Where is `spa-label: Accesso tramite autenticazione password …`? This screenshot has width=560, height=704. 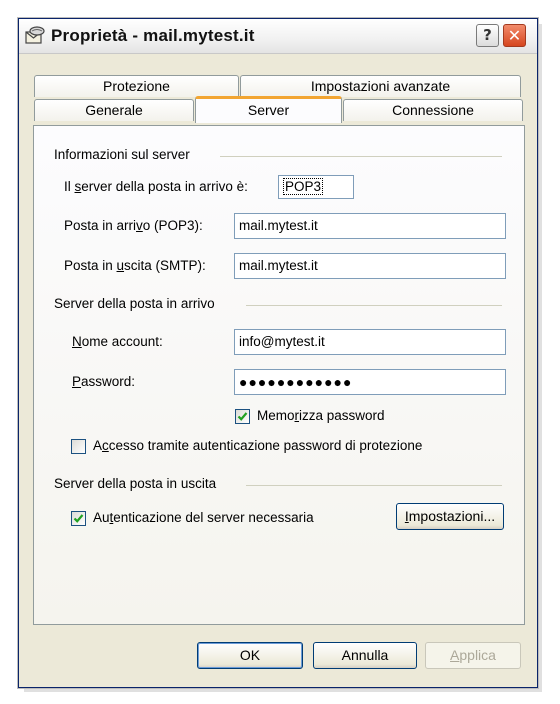 spa-label: Accesso tramite autenticazione password … is located at coordinates (257, 445).